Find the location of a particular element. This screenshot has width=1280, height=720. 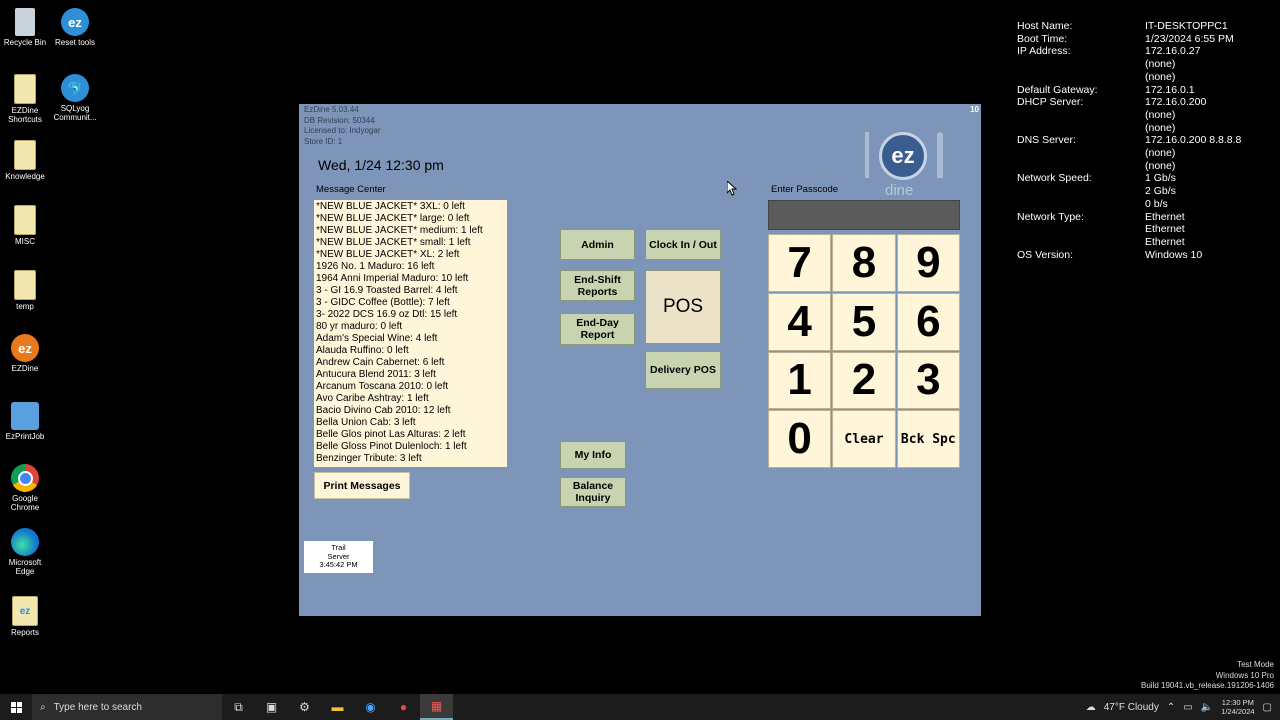

keypad-key-8: 8 is located at coordinates (864, 263).